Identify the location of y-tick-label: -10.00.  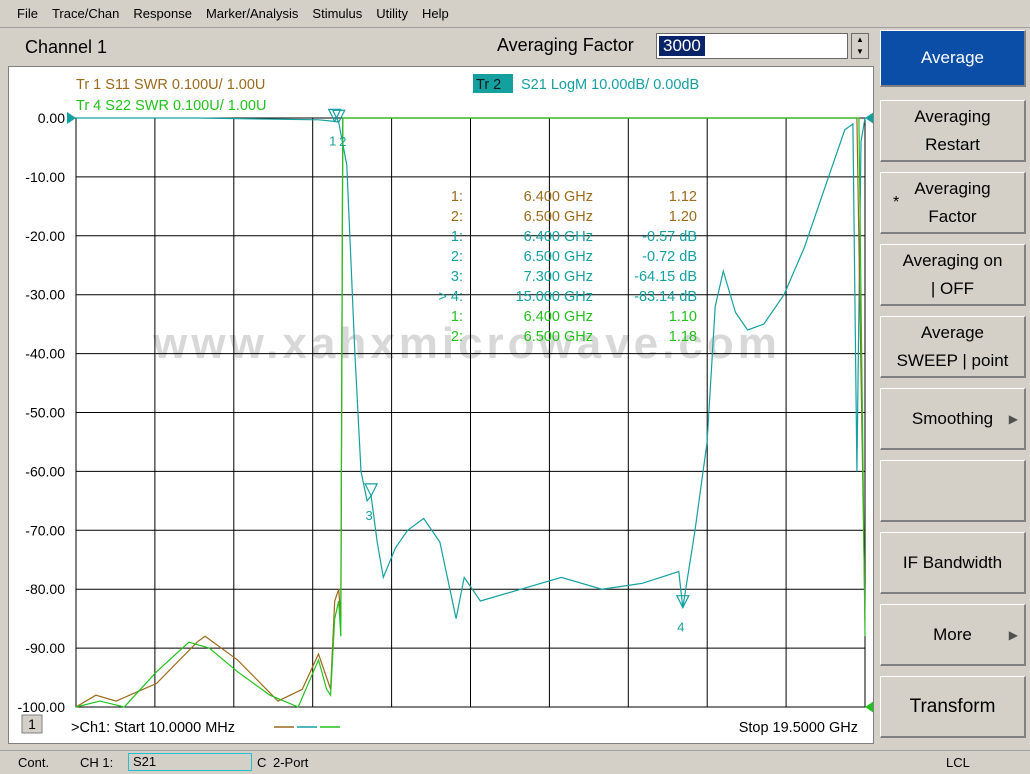
(45, 177).